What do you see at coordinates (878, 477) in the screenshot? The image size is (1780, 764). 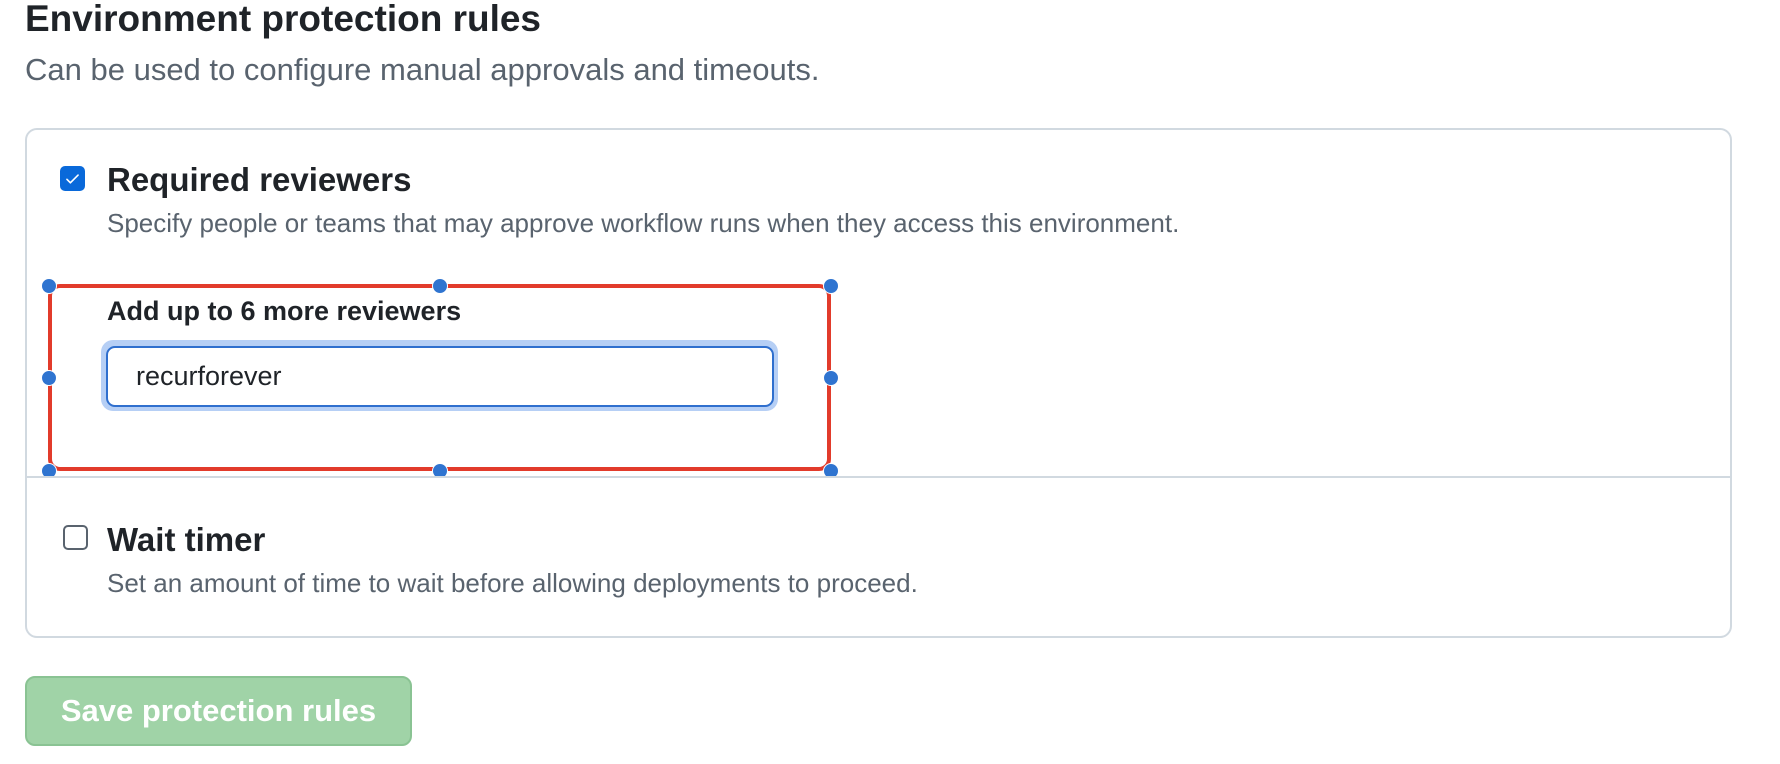 I see `rules-divider` at bounding box center [878, 477].